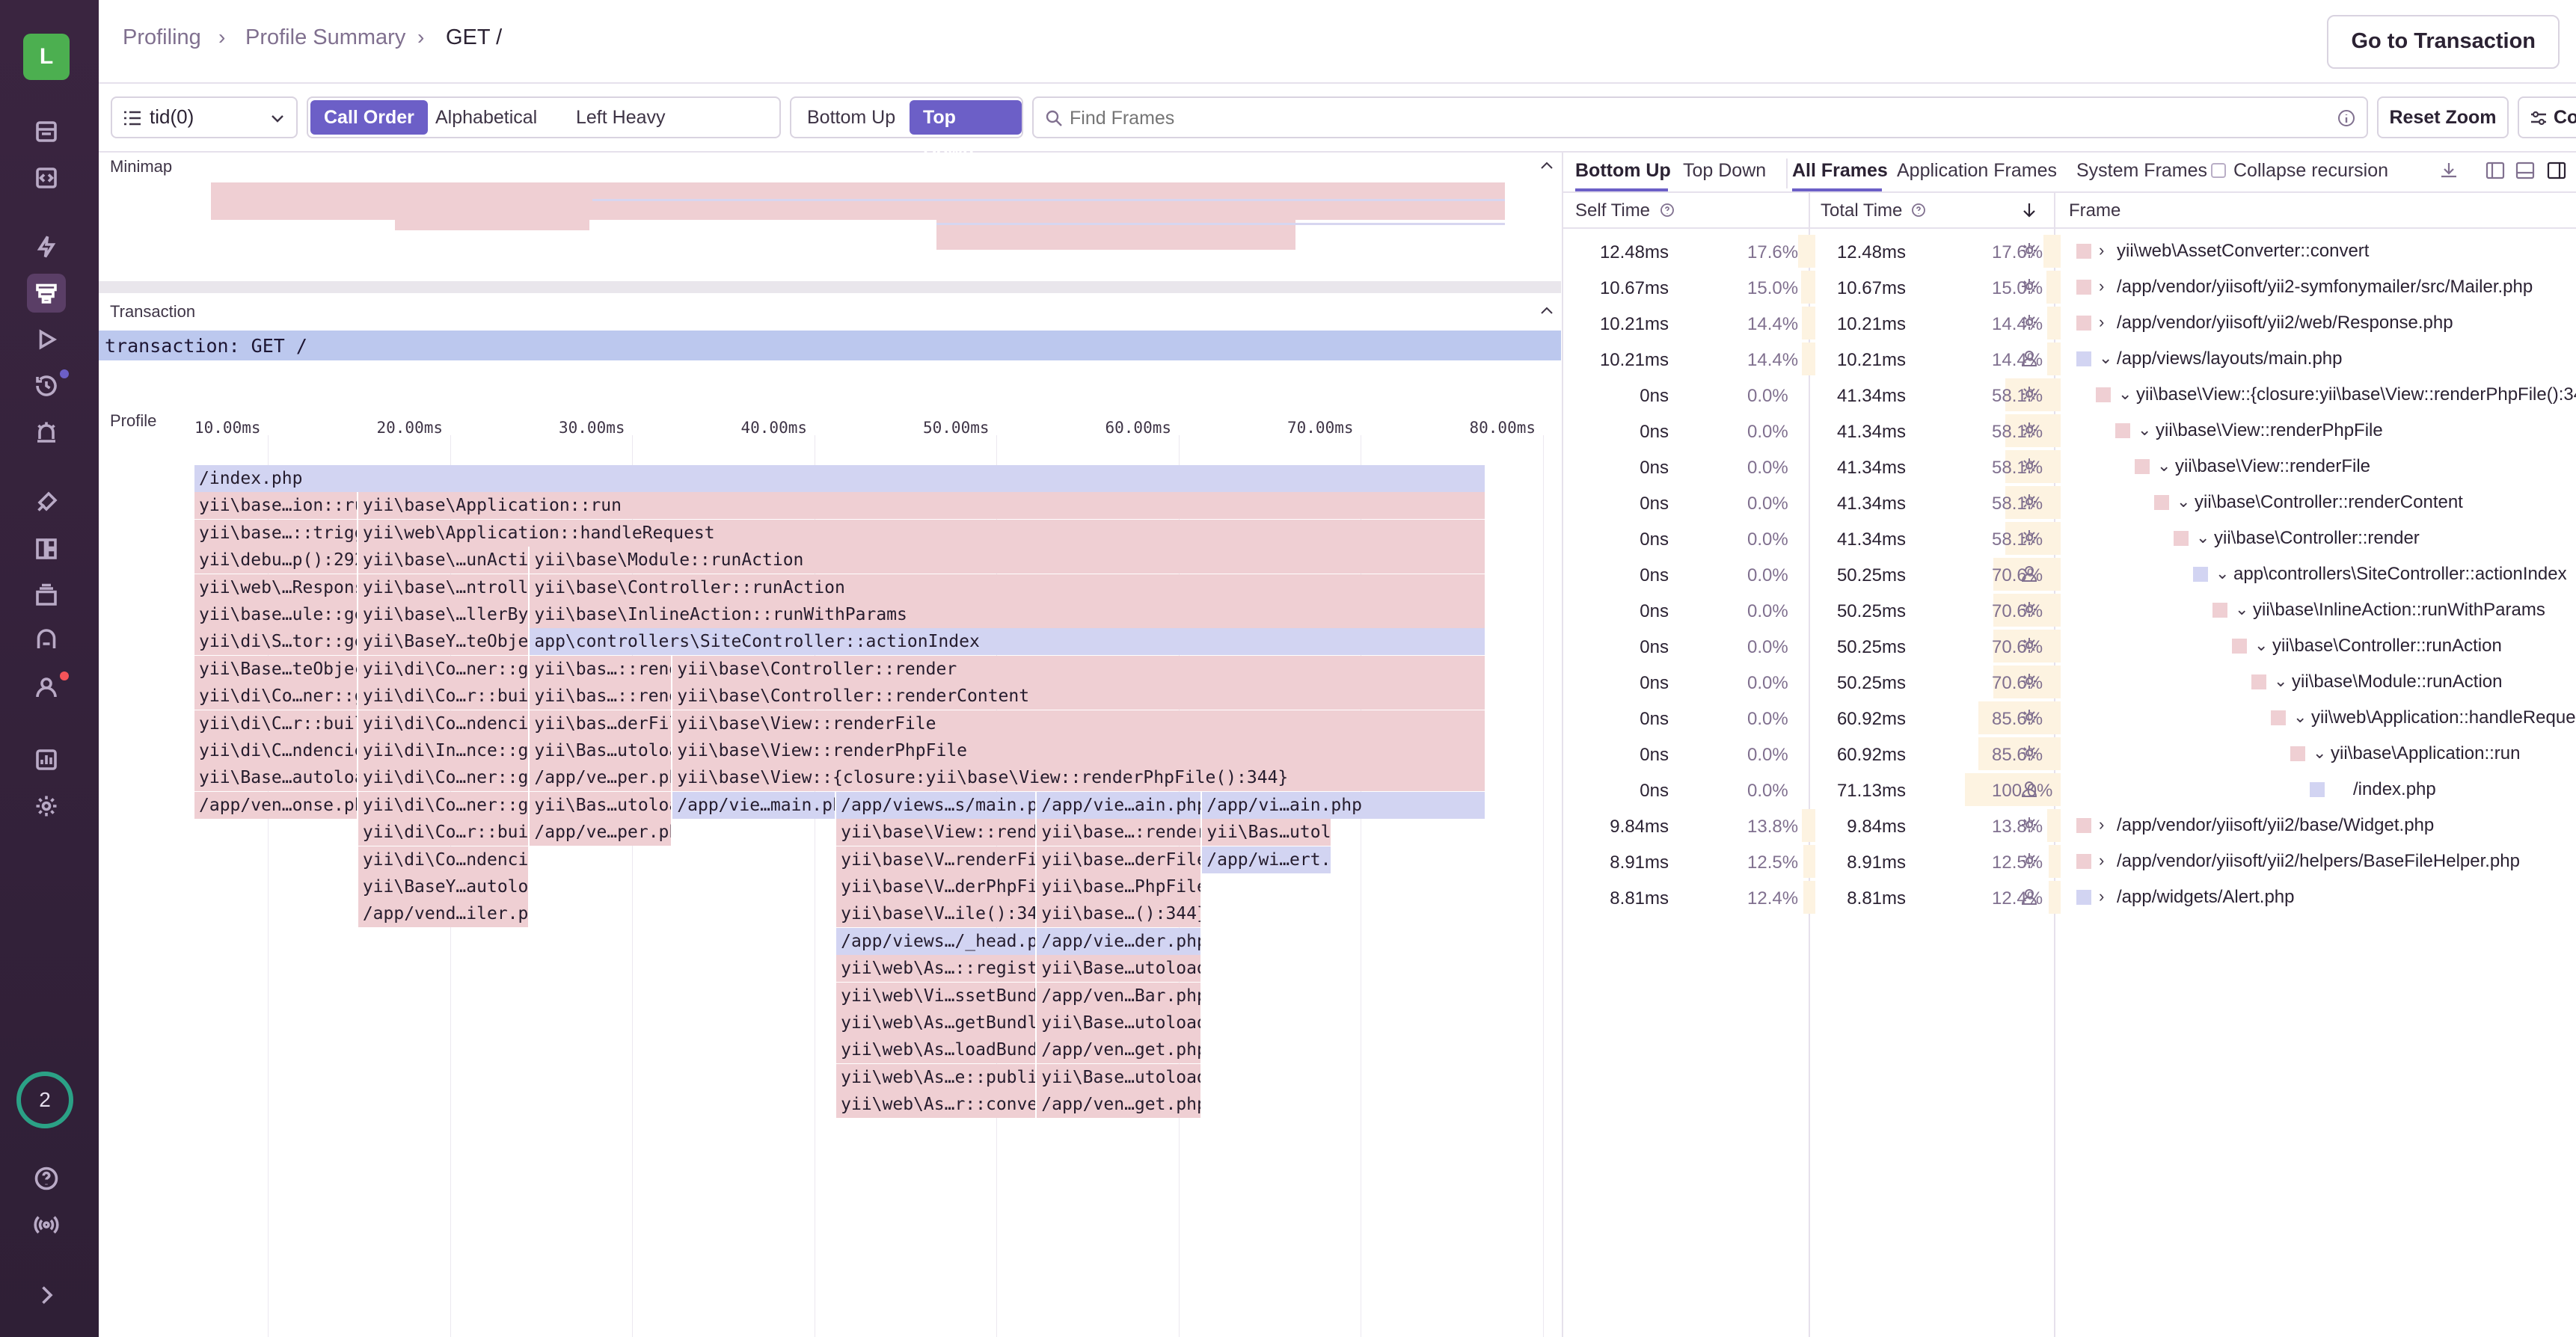  What do you see at coordinates (851, 117) in the screenshot?
I see `view-bottom-up: Bottom Up` at bounding box center [851, 117].